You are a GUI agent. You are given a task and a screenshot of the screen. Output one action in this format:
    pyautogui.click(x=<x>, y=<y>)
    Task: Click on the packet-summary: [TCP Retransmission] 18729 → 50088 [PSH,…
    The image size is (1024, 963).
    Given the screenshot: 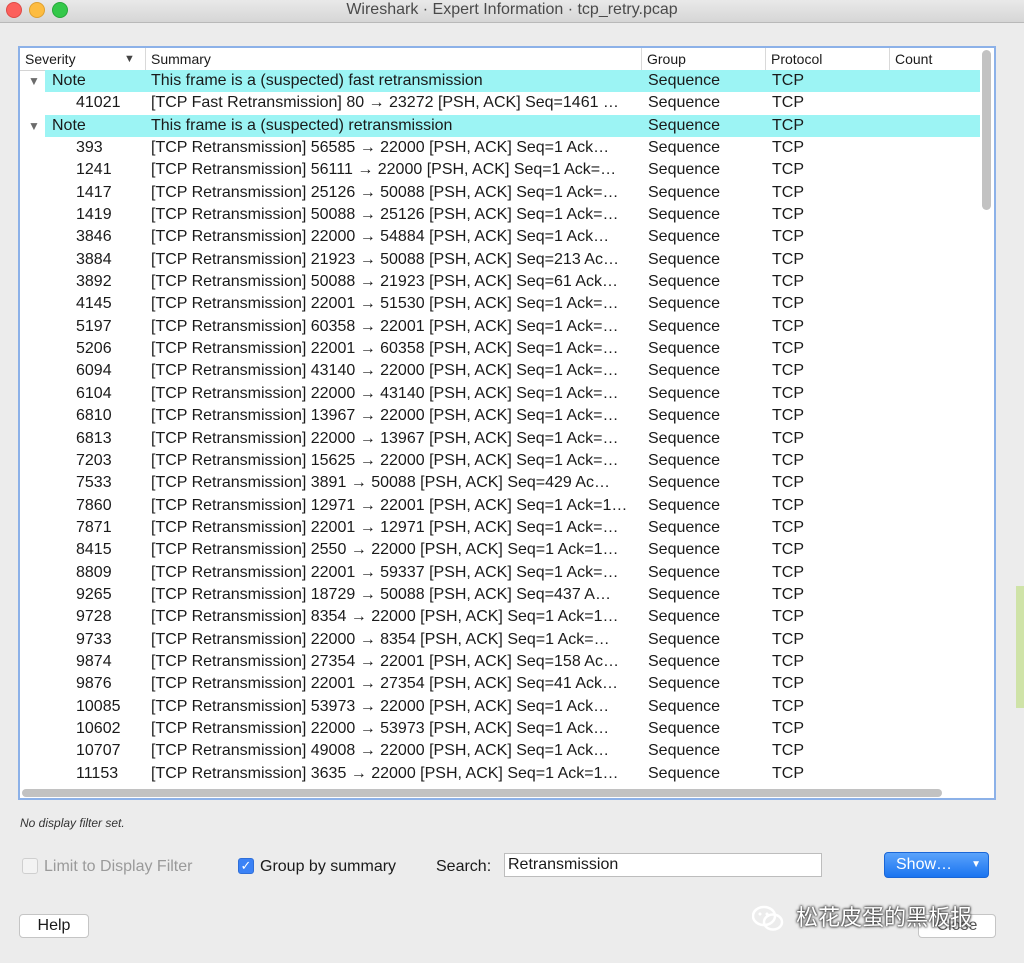 What is the action you would take?
    pyautogui.click(x=381, y=594)
    